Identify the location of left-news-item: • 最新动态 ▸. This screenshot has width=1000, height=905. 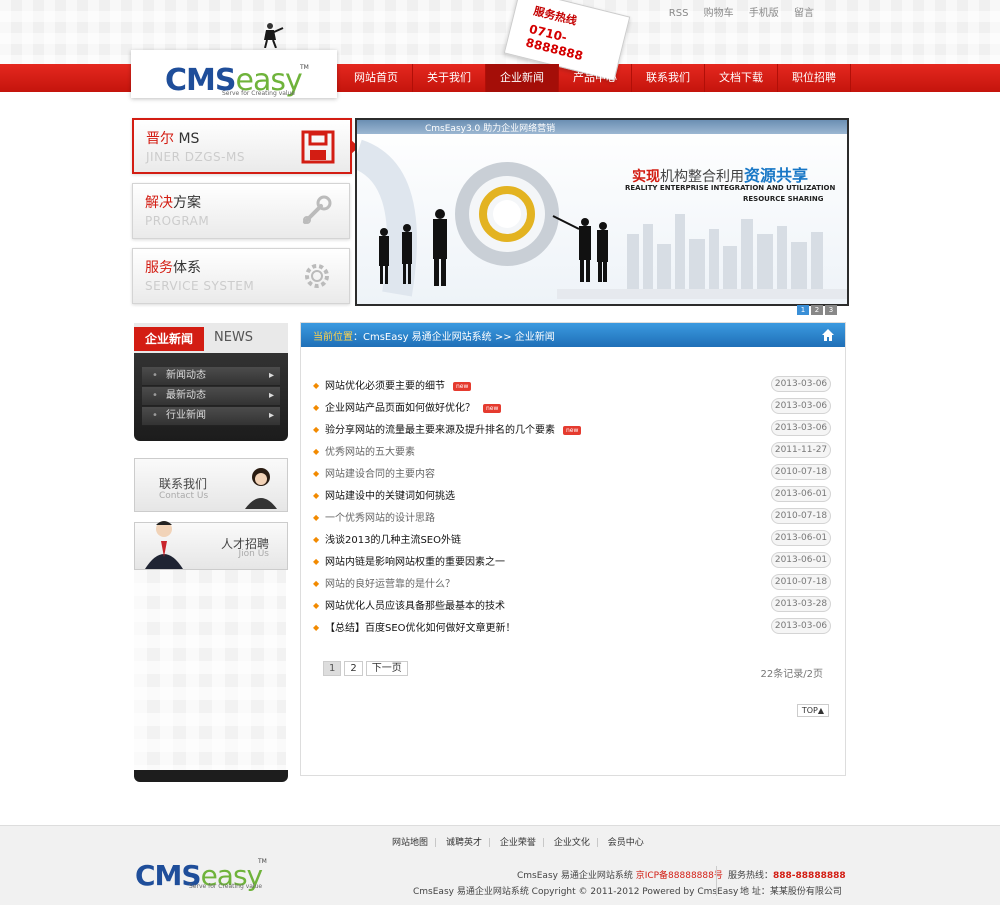
(211, 396).